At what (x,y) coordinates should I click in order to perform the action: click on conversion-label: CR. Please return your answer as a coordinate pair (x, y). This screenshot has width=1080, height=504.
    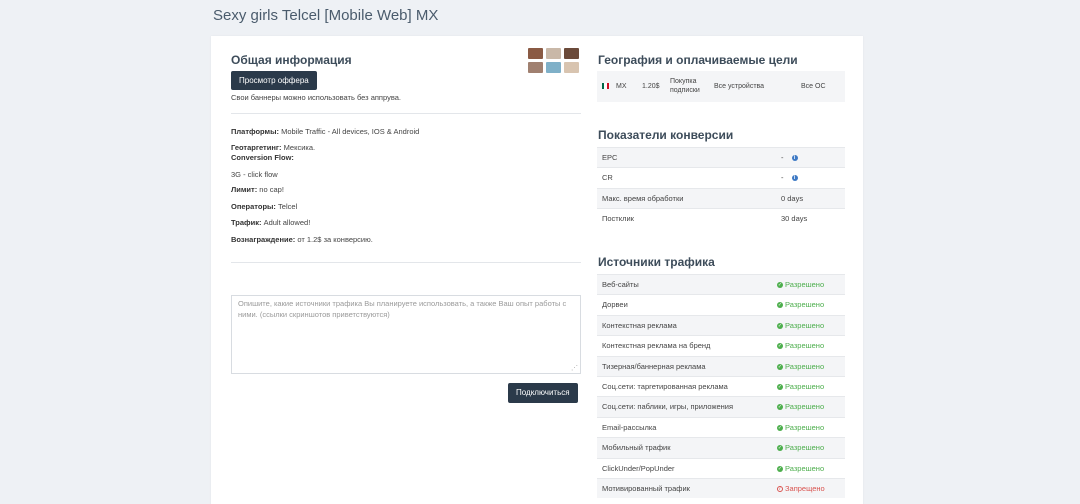
    Looking at the image, I should click on (607, 178).